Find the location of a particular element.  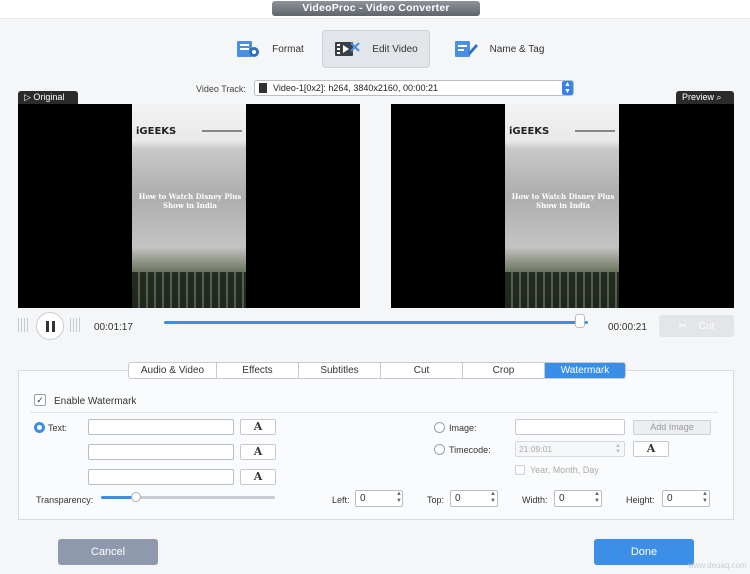

video-track-select: Video-1[0x2]: h264, 3840x2160, 00:00:21 is located at coordinates (414, 88).